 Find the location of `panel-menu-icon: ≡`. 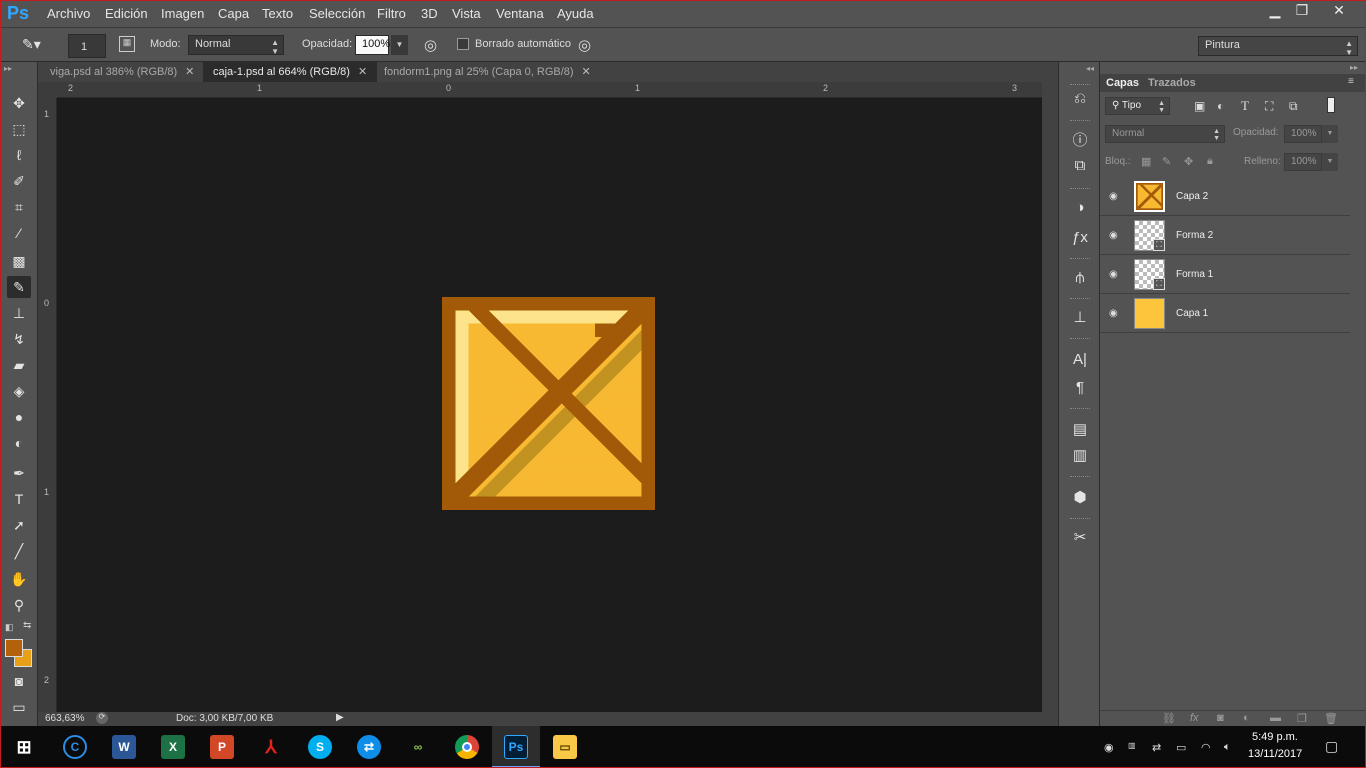

panel-menu-icon: ≡ is located at coordinates (1351, 81).